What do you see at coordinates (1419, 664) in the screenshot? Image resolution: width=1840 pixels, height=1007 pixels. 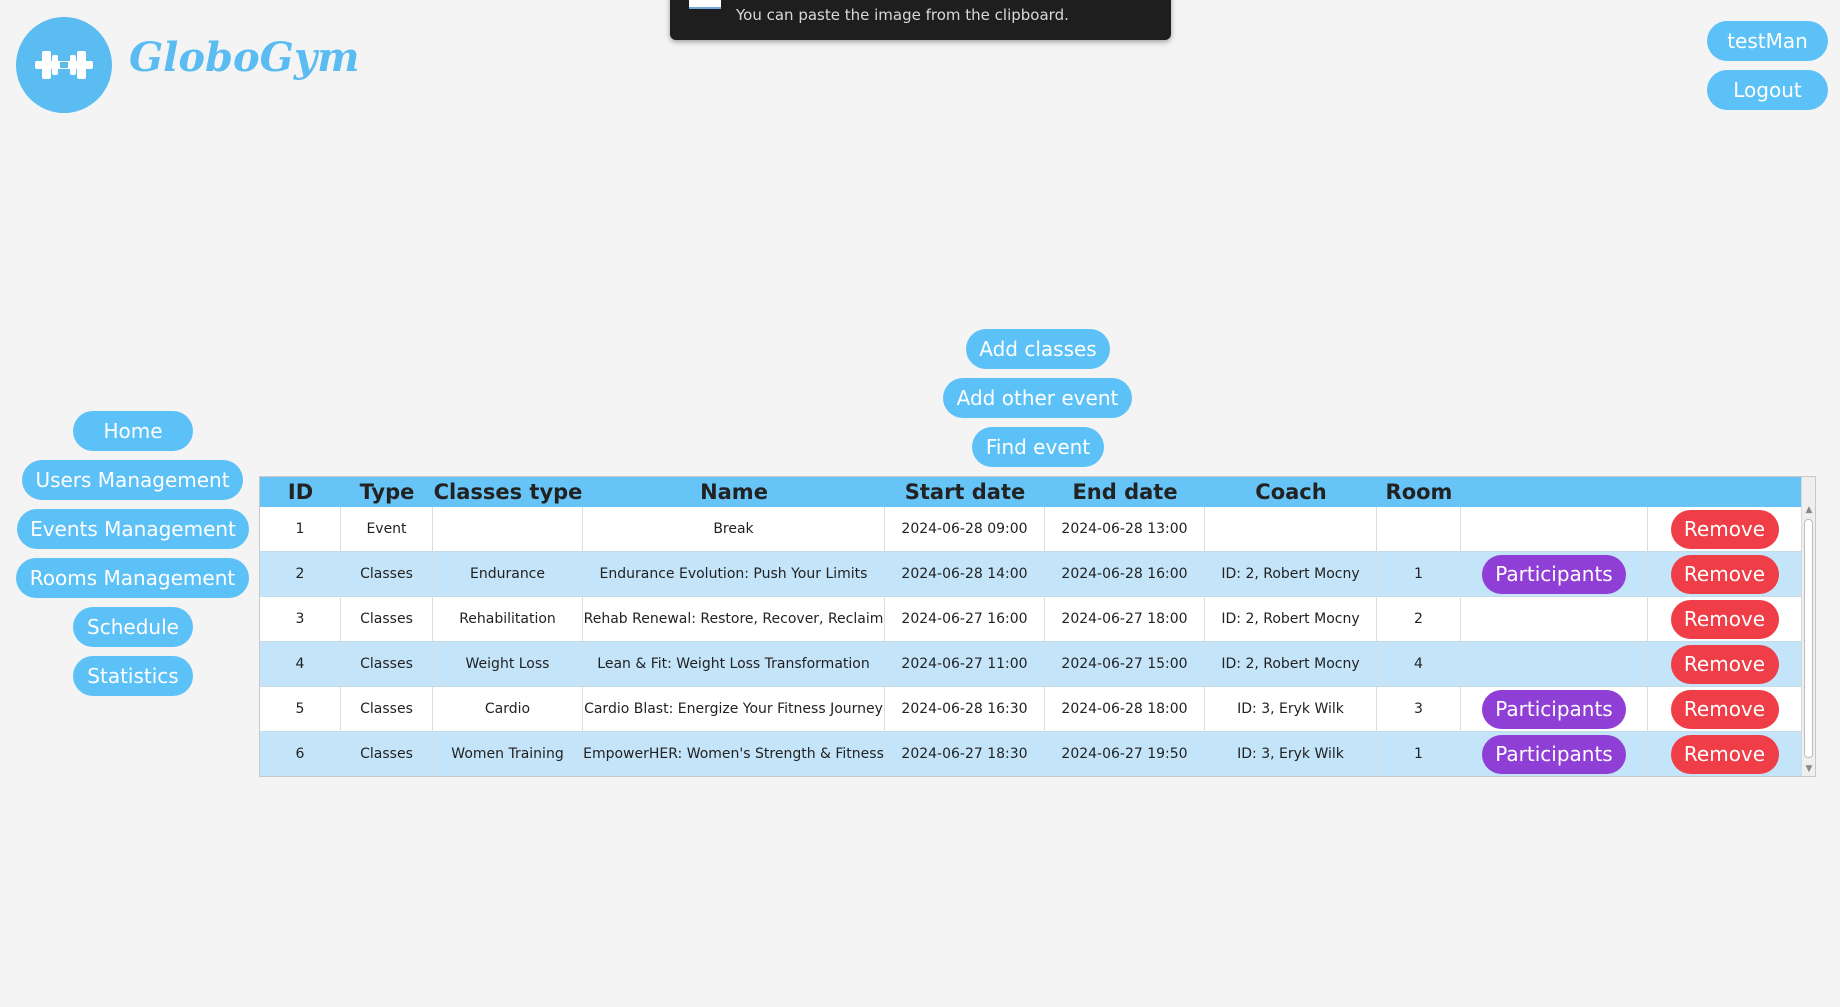 I see `cell-room: 4` at bounding box center [1419, 664].